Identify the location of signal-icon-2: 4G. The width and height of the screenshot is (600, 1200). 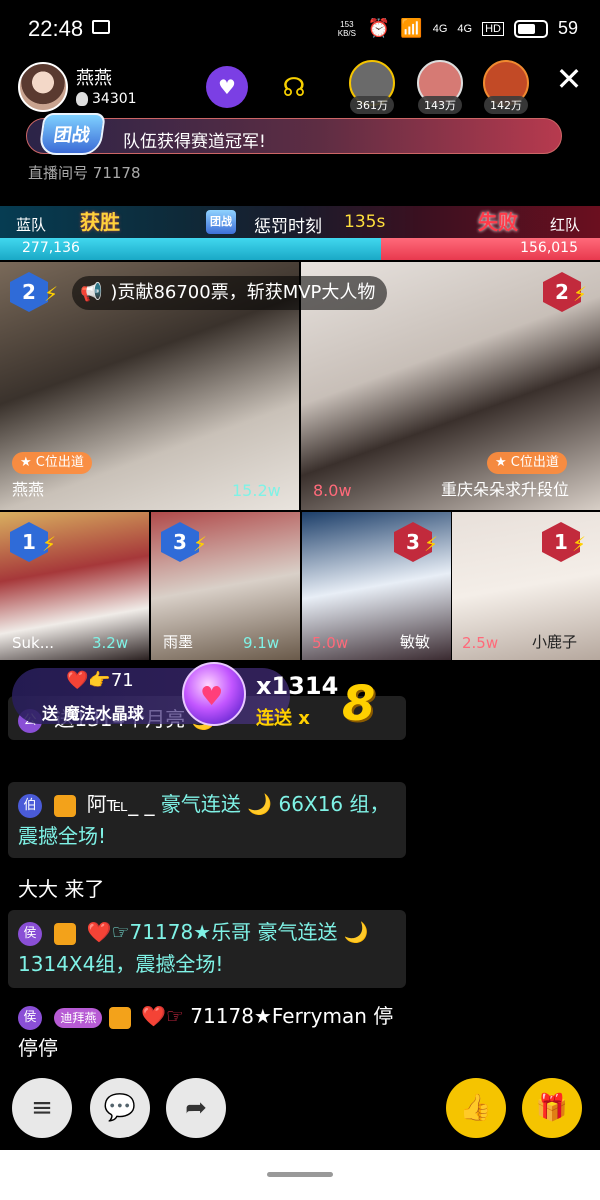
(465, 28).